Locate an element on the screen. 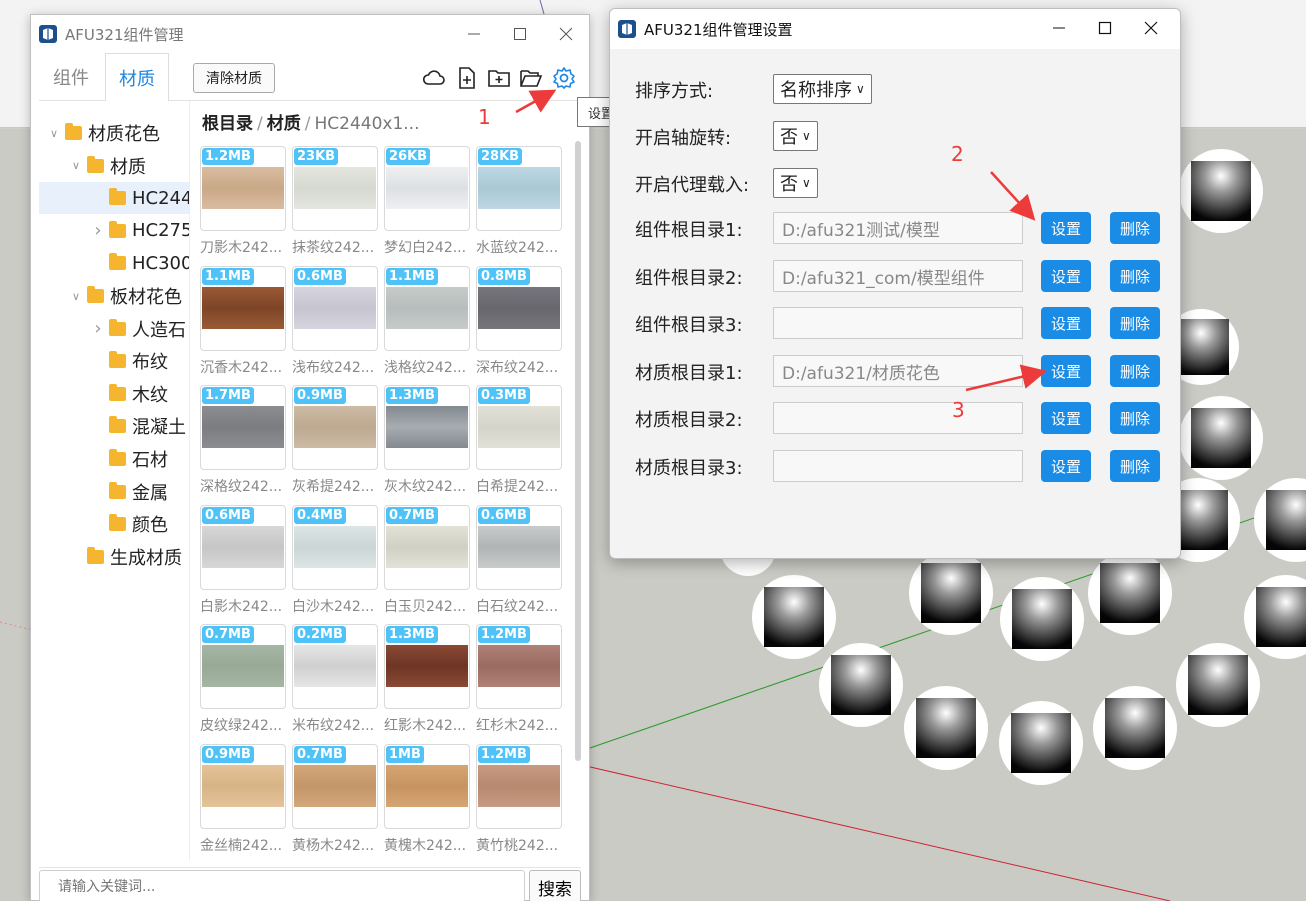 The image size is (1306, 901). search-button: 搜索 is located at coordinates (555, 885).